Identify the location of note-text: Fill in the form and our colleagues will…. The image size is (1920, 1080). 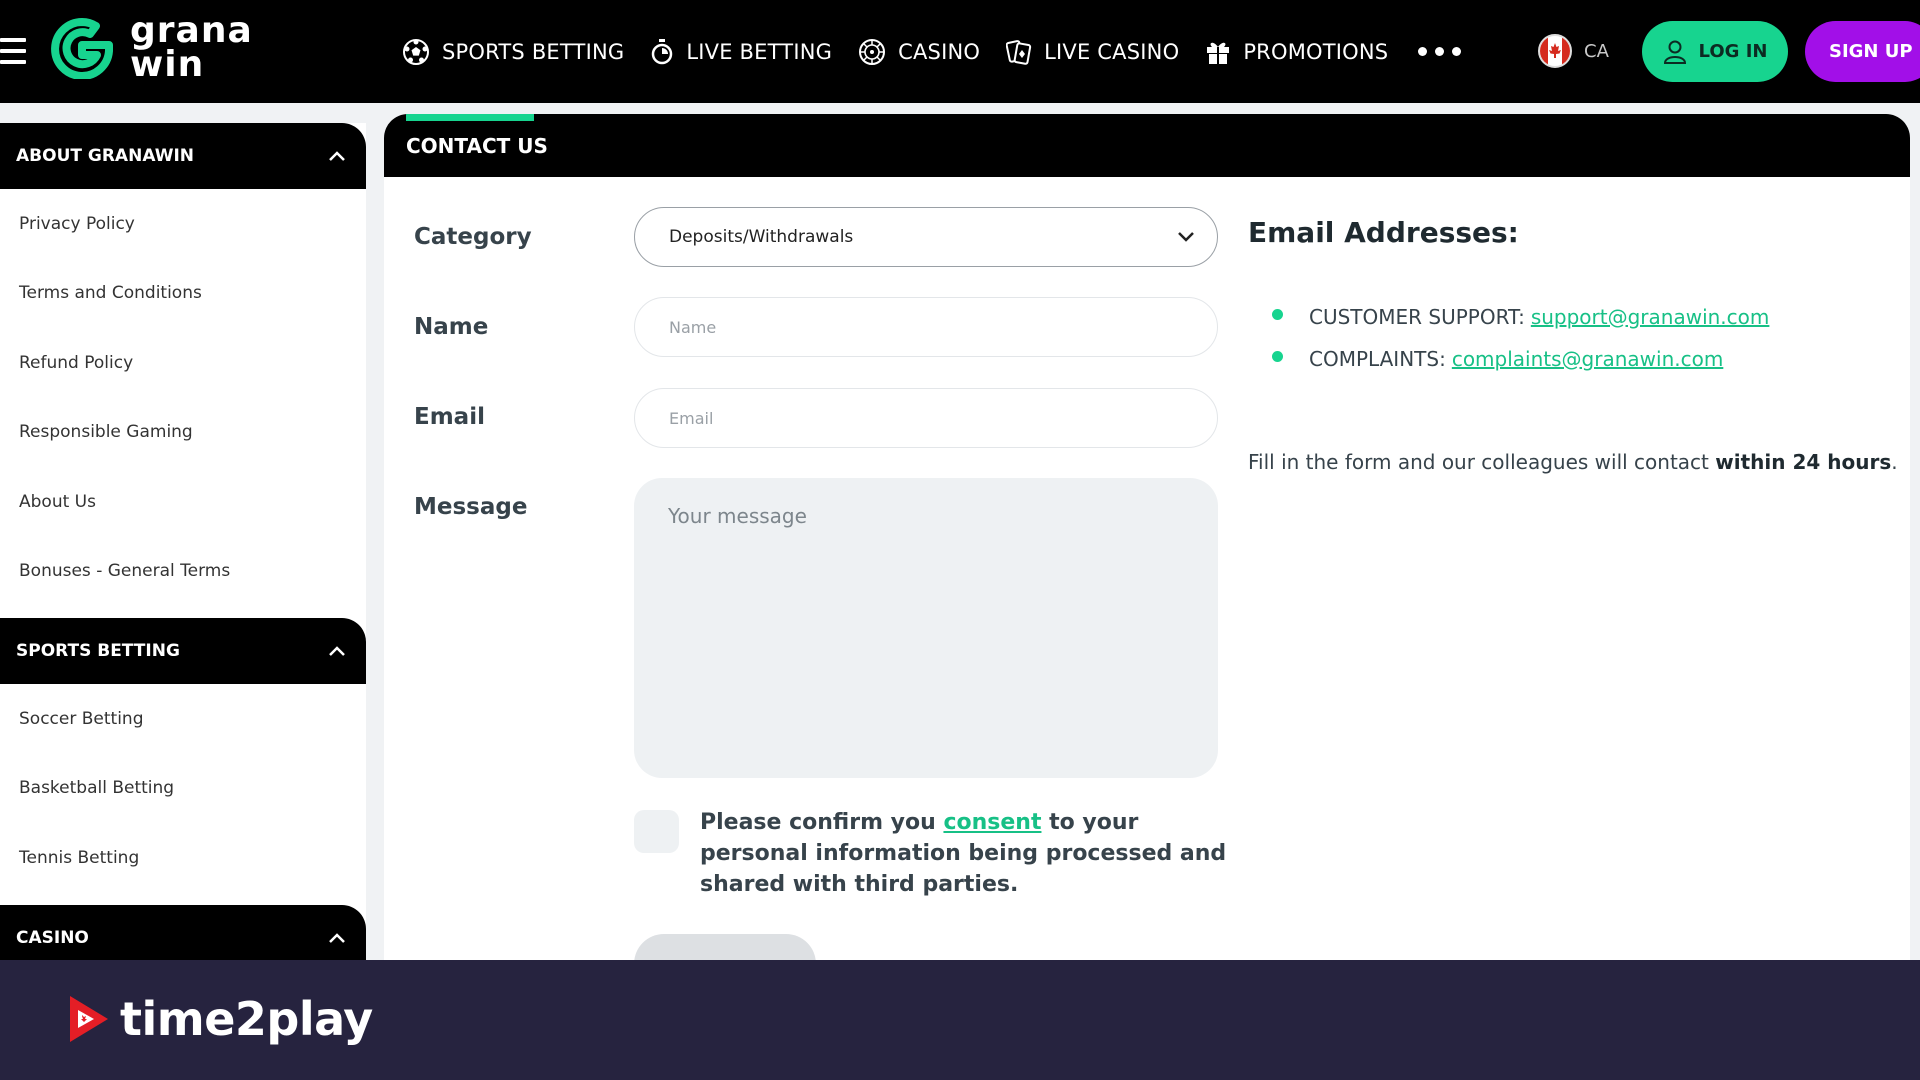
(1482, 462).